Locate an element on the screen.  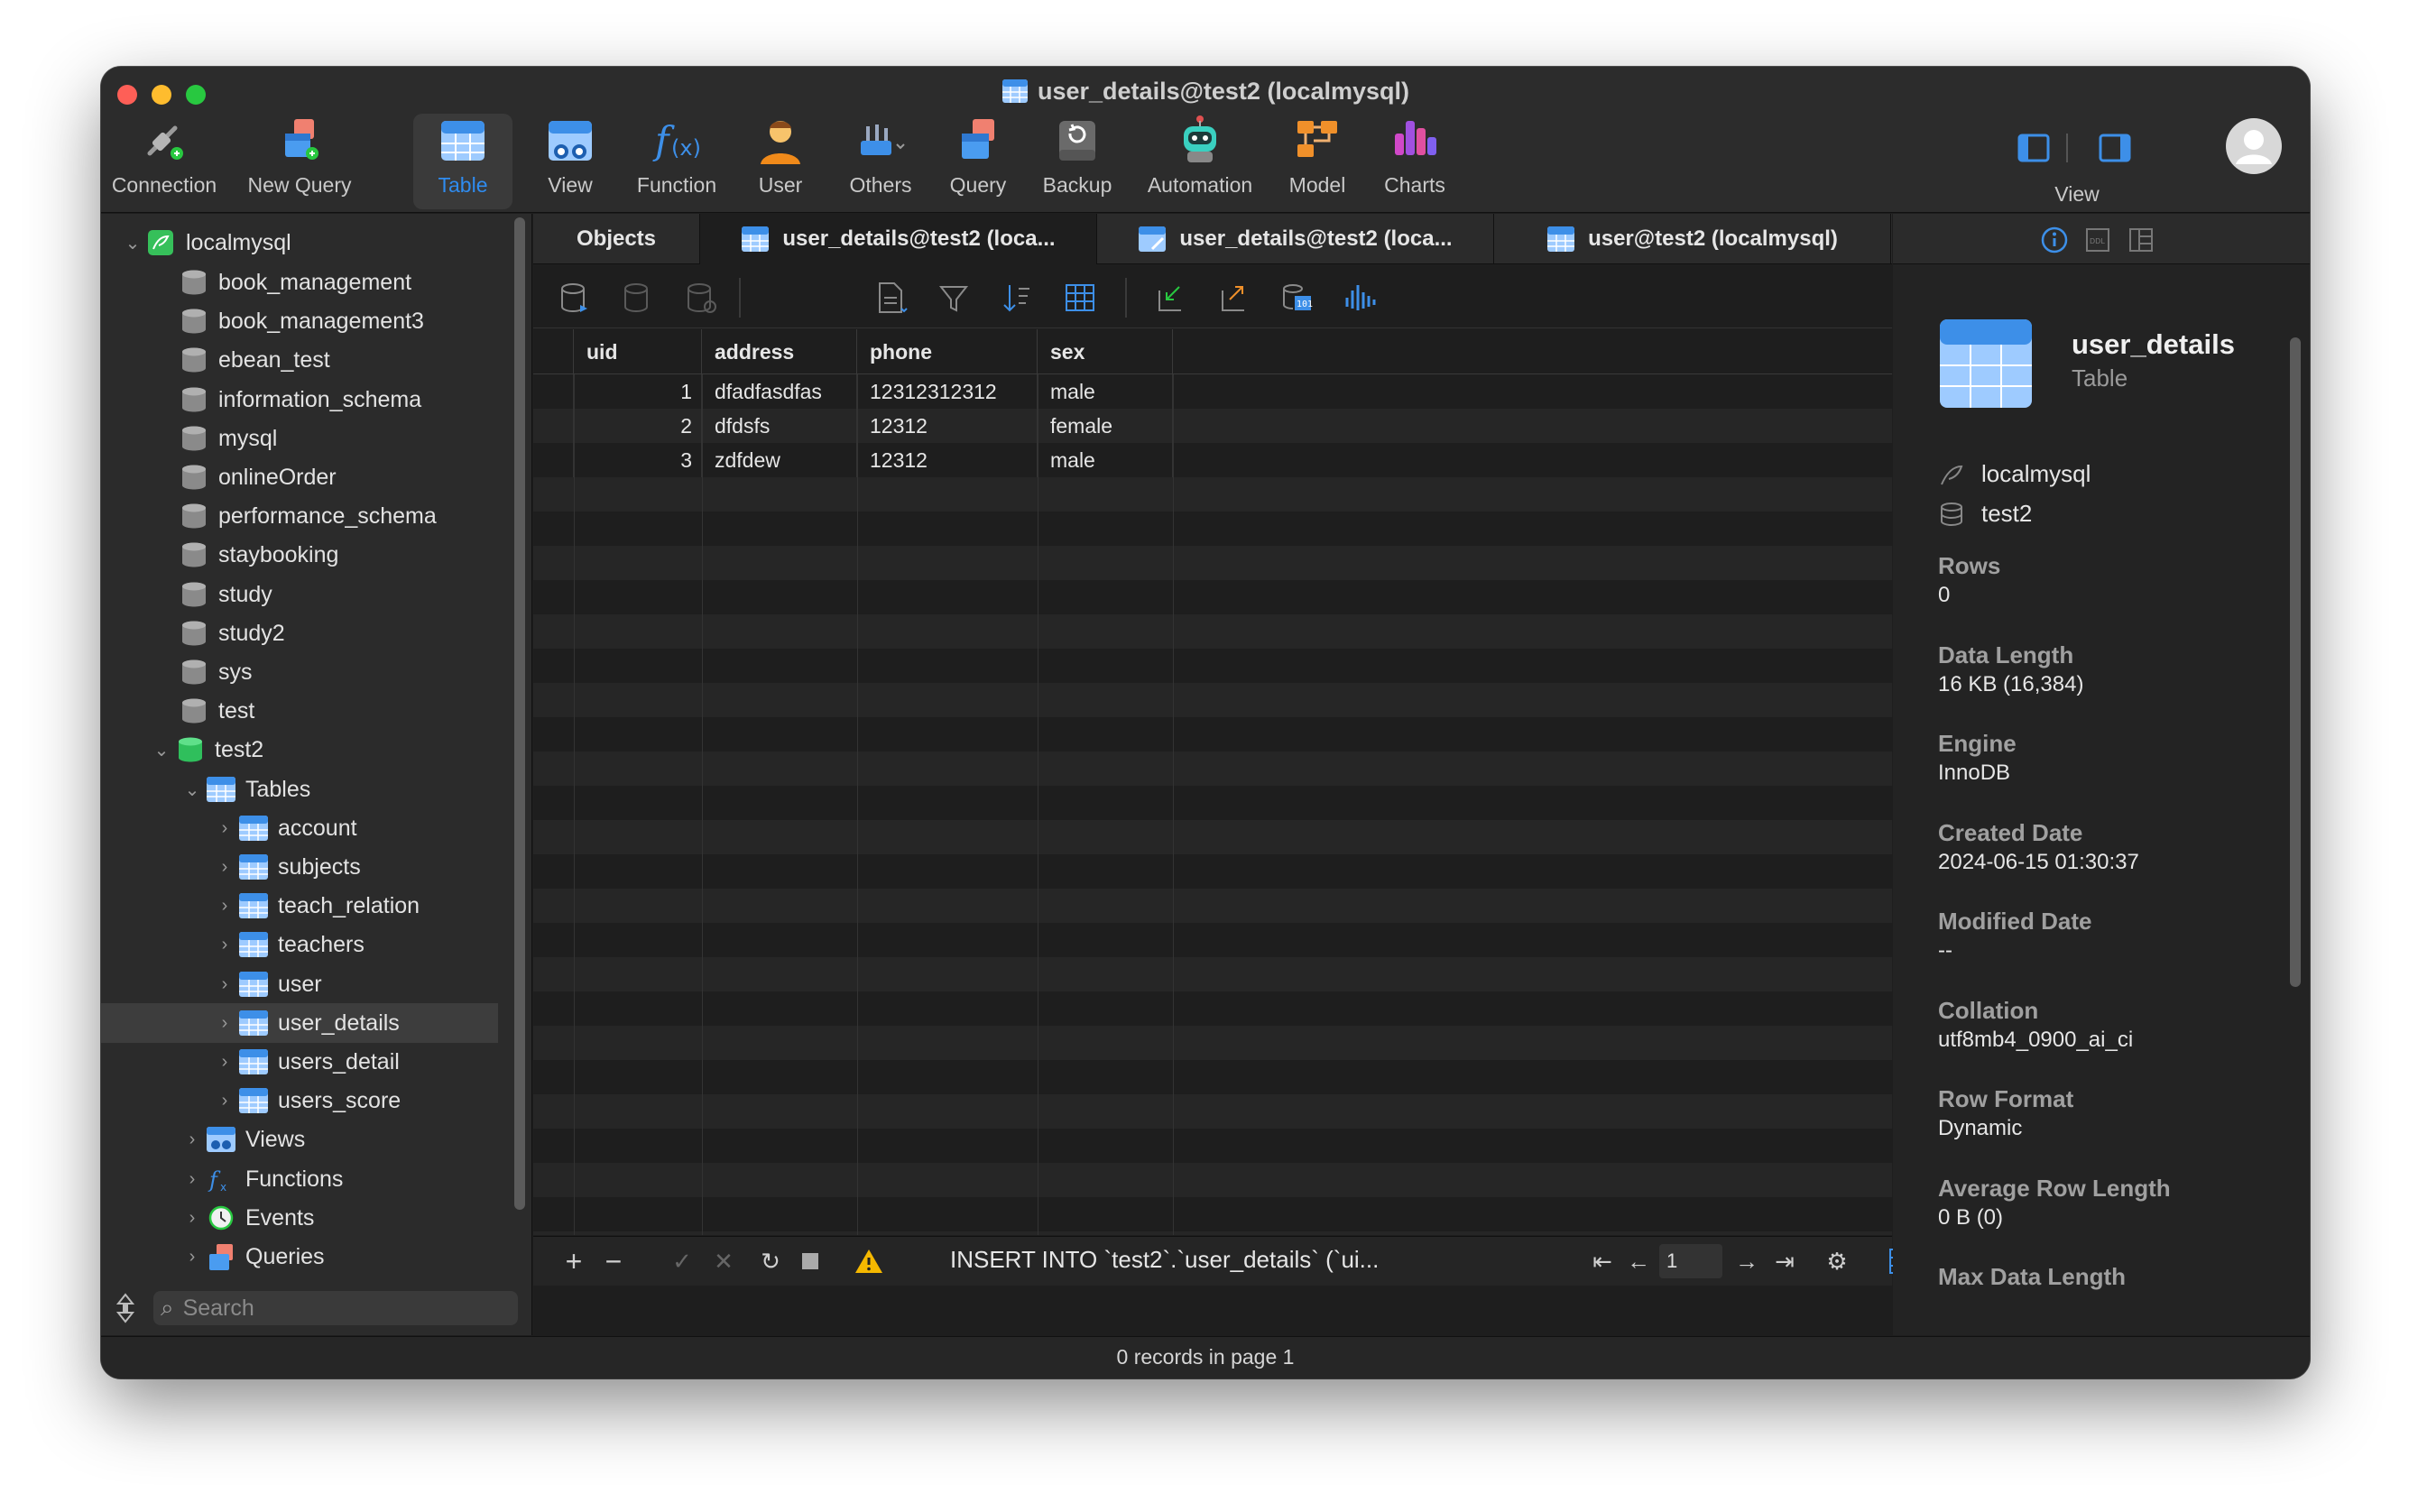
tree-database-sys: sys is located at coordinates (216, 672).